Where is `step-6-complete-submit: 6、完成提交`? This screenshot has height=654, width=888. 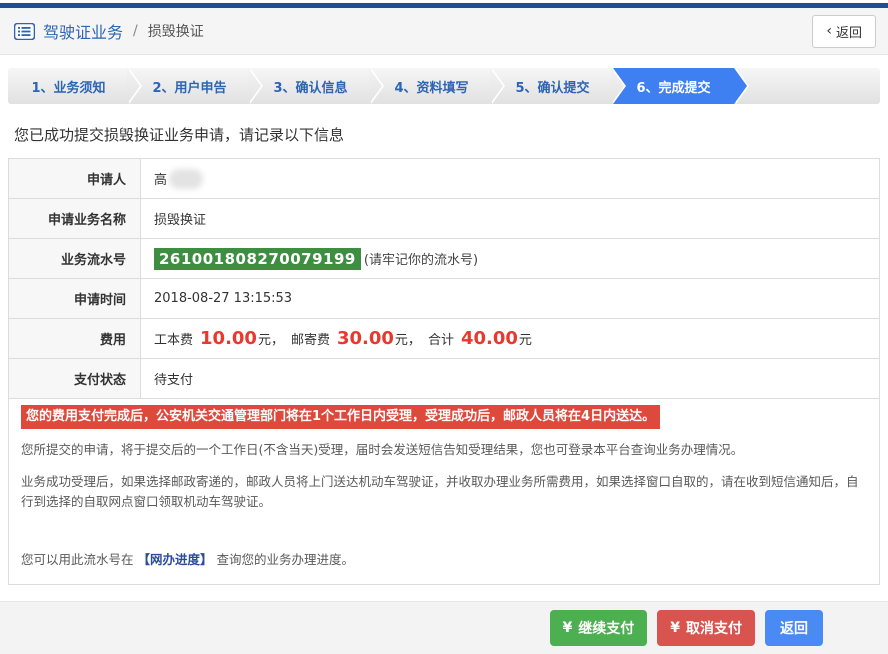 step-6-complete-submit: 6、完成提交 is located at coordinates (673, 86).